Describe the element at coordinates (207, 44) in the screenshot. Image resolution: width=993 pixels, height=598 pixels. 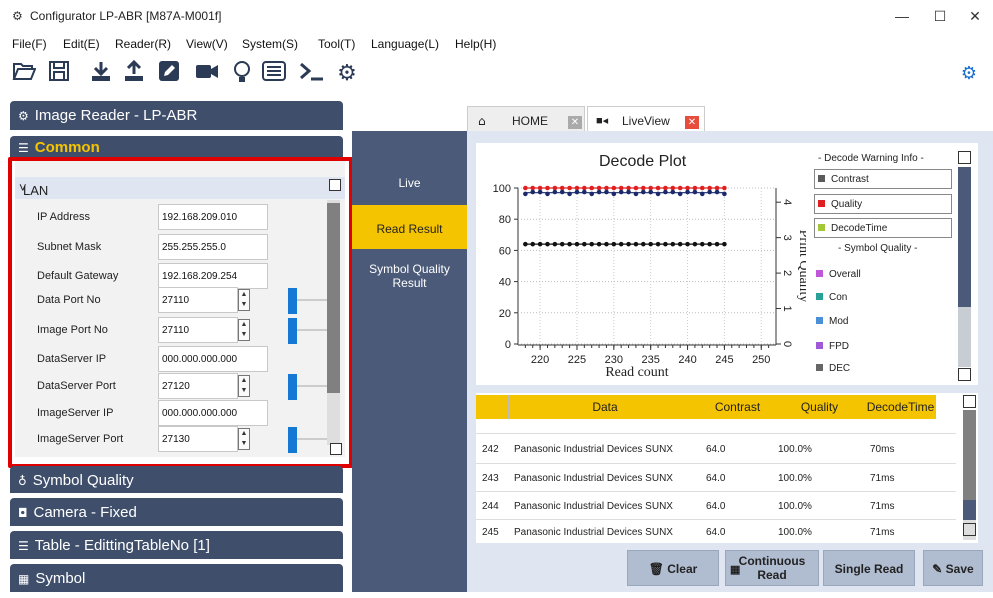
I see `menu-view: View(V)` at that location.